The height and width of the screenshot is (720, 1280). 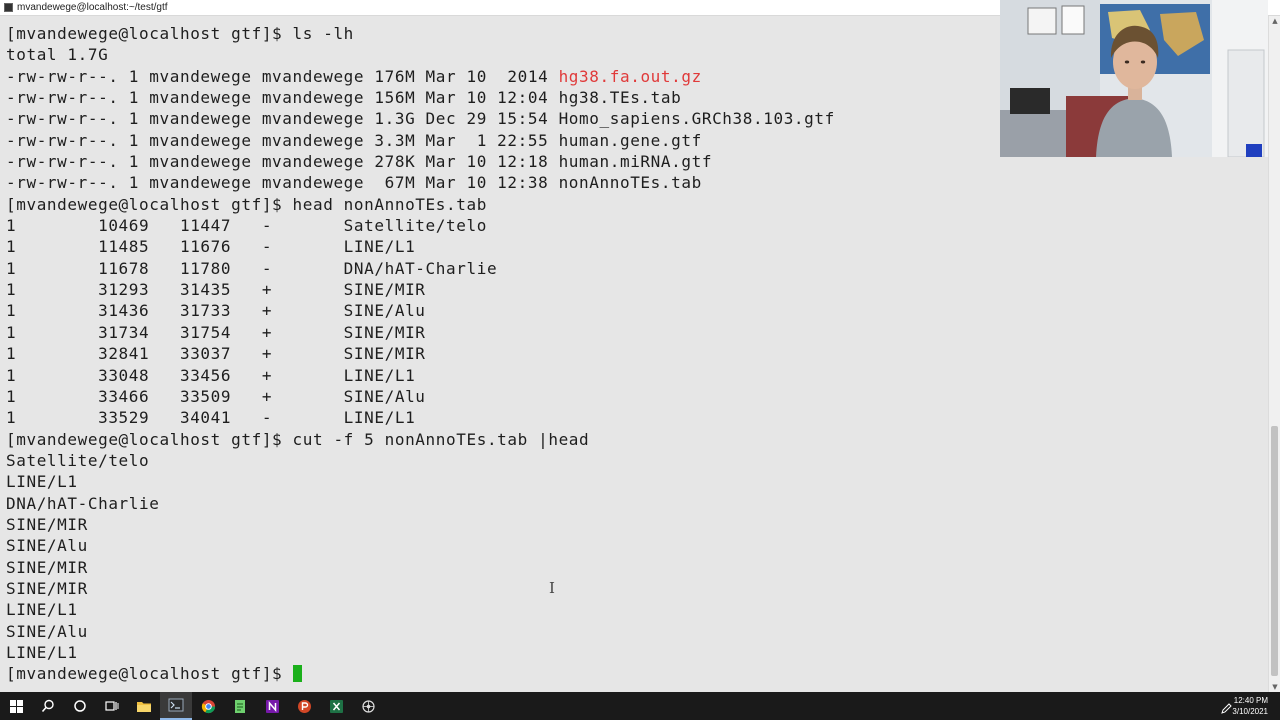 What do you see at coordinates (1226, 707) in the screenshot?
I see `pen-tray-icon` at bounding box center [1226, 707].